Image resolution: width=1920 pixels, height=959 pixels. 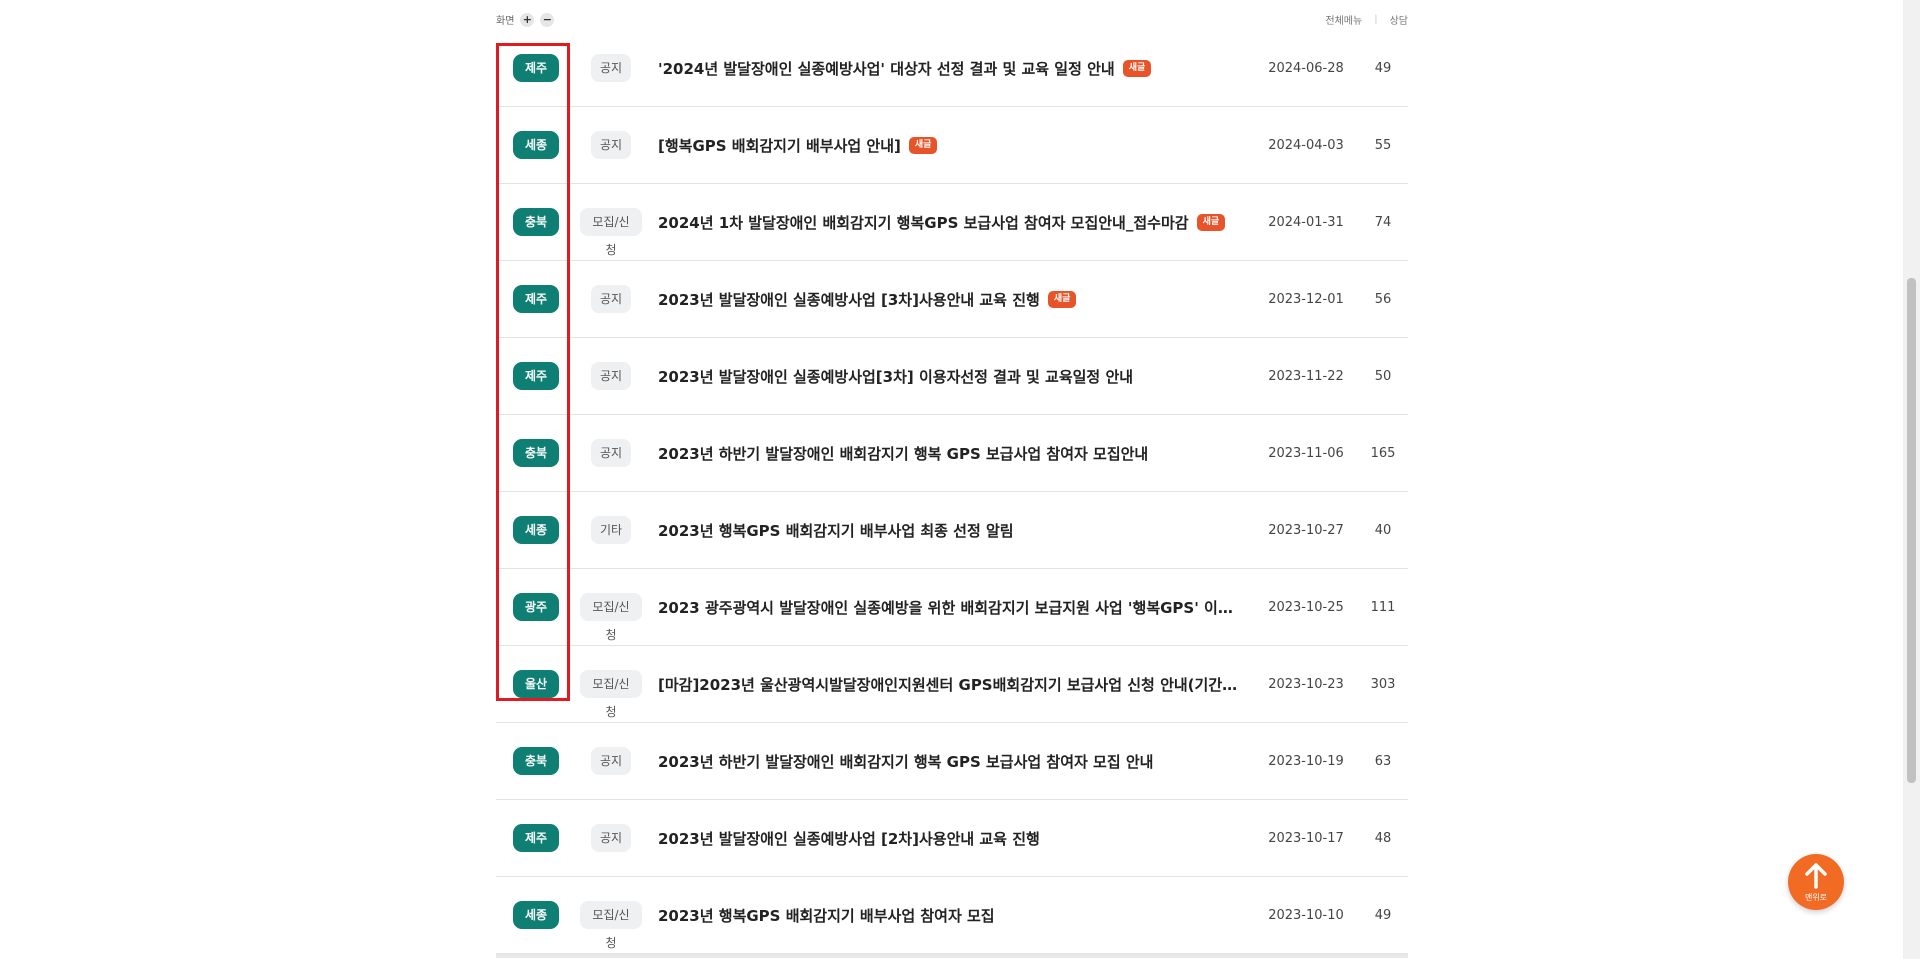 What do you see at coordinates (1306, 838) in the screenshot?
I see `post-date: 2023-10-17` at bounding box center [1306, 838].